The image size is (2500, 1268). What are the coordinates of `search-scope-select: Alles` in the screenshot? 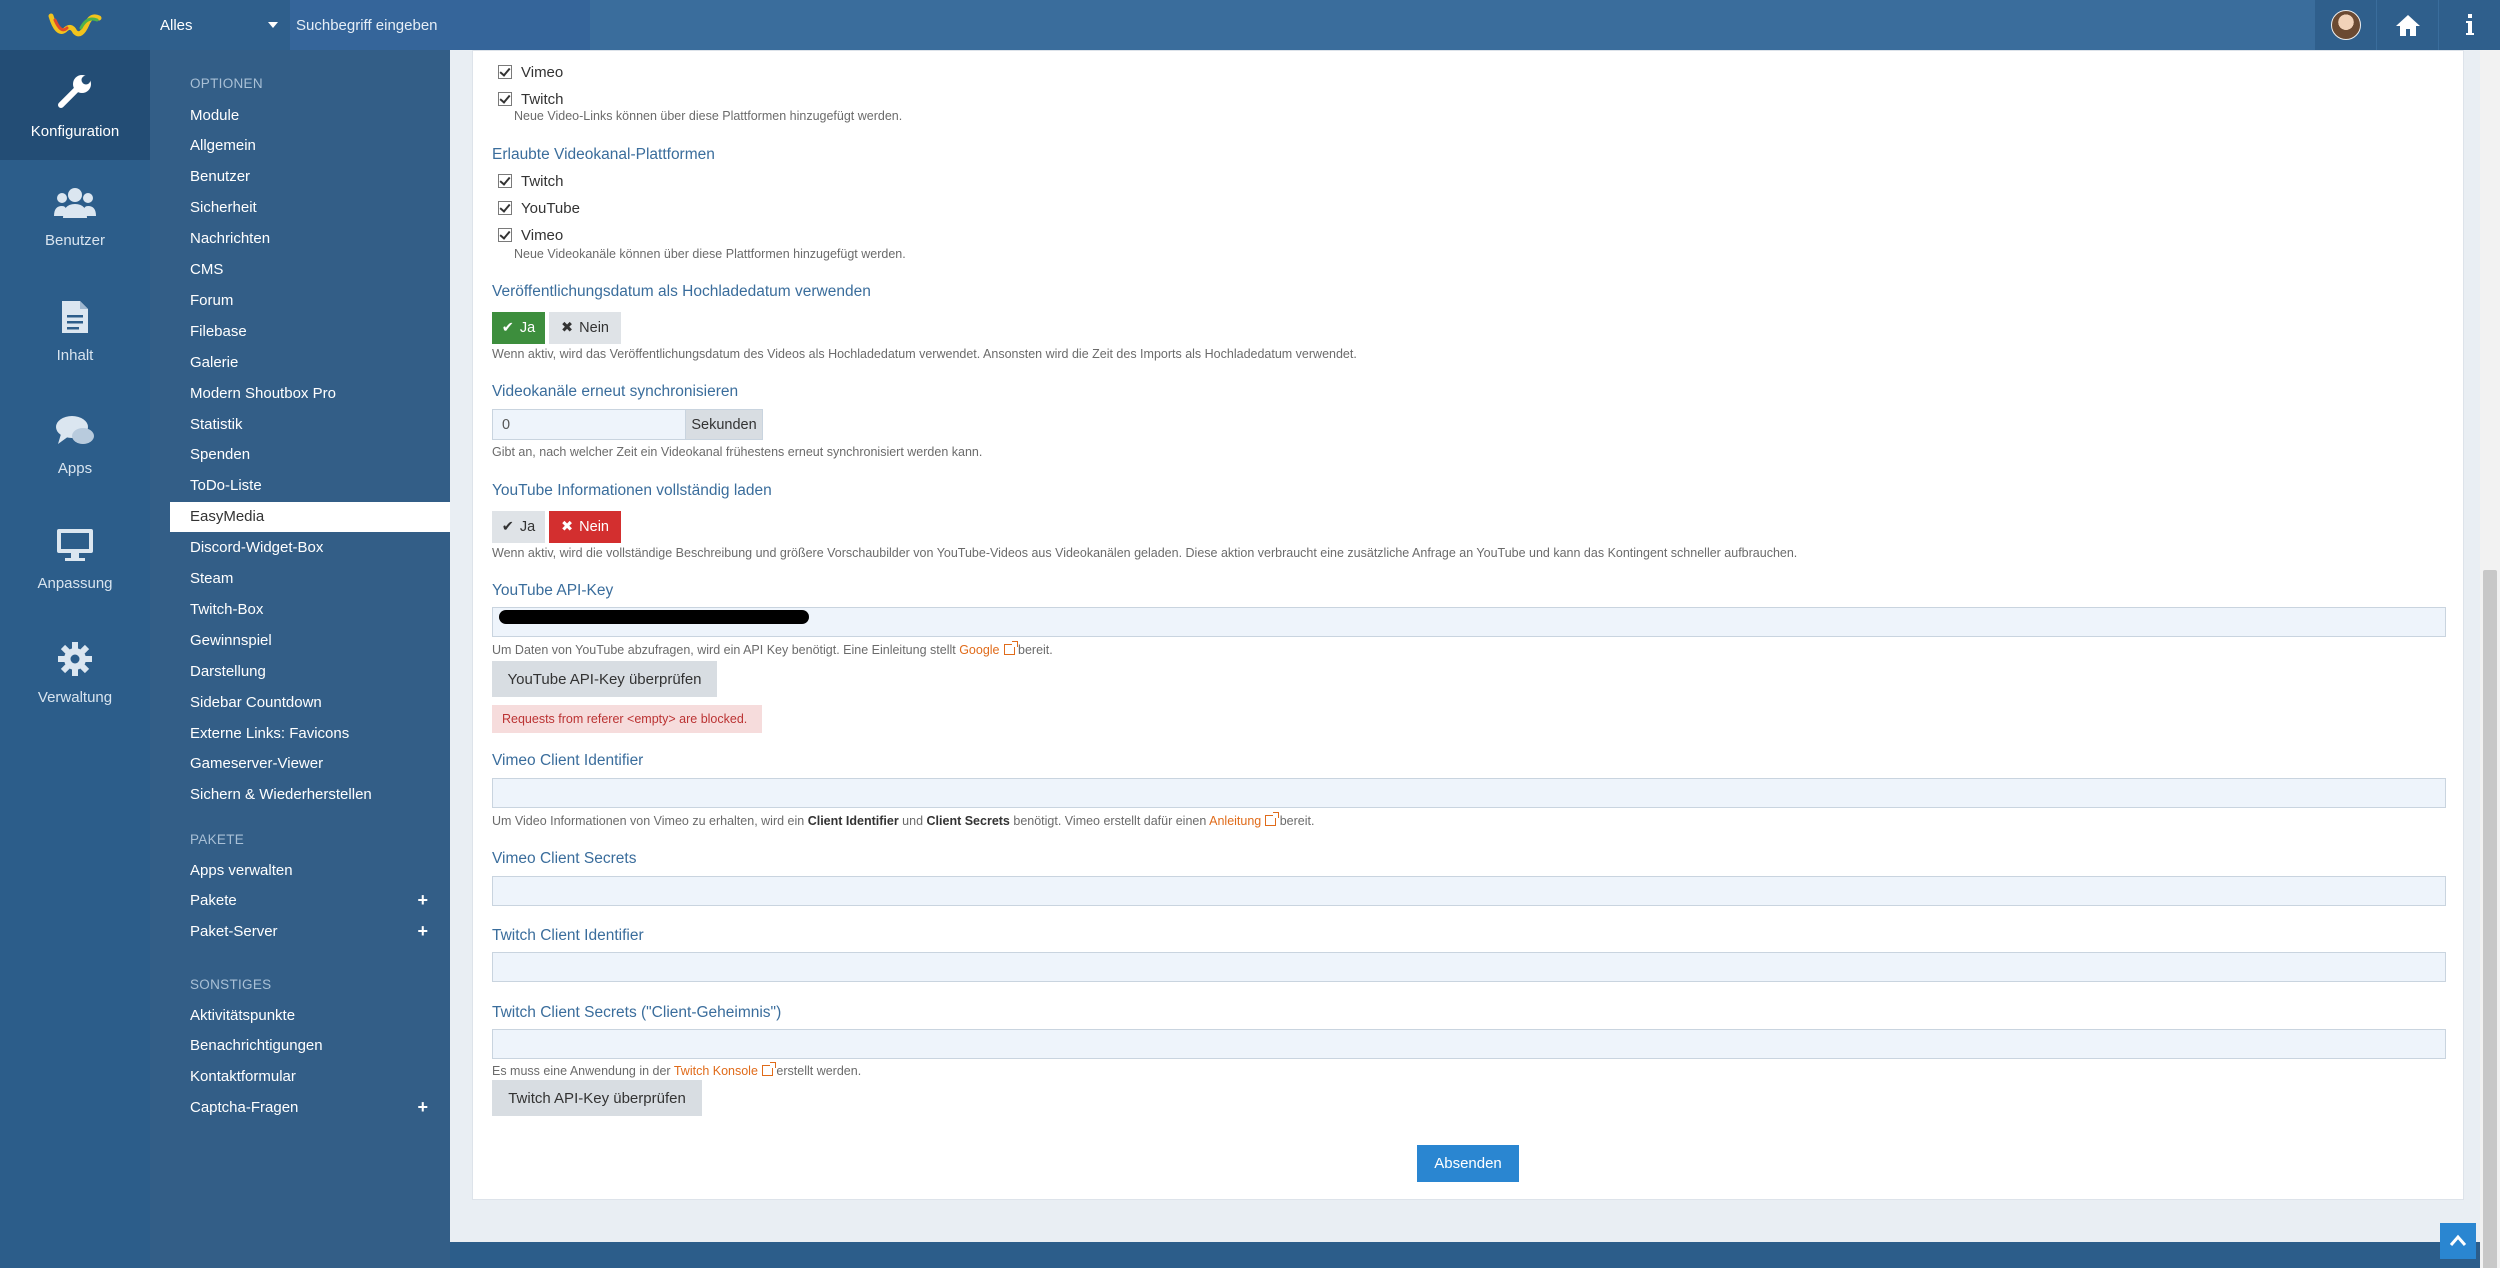 It's located at (220, 25).